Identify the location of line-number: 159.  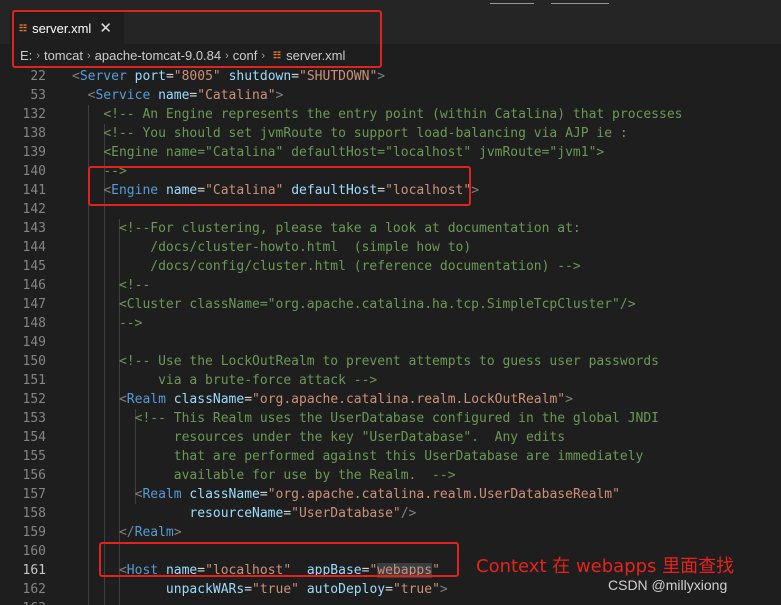
(34, 532).